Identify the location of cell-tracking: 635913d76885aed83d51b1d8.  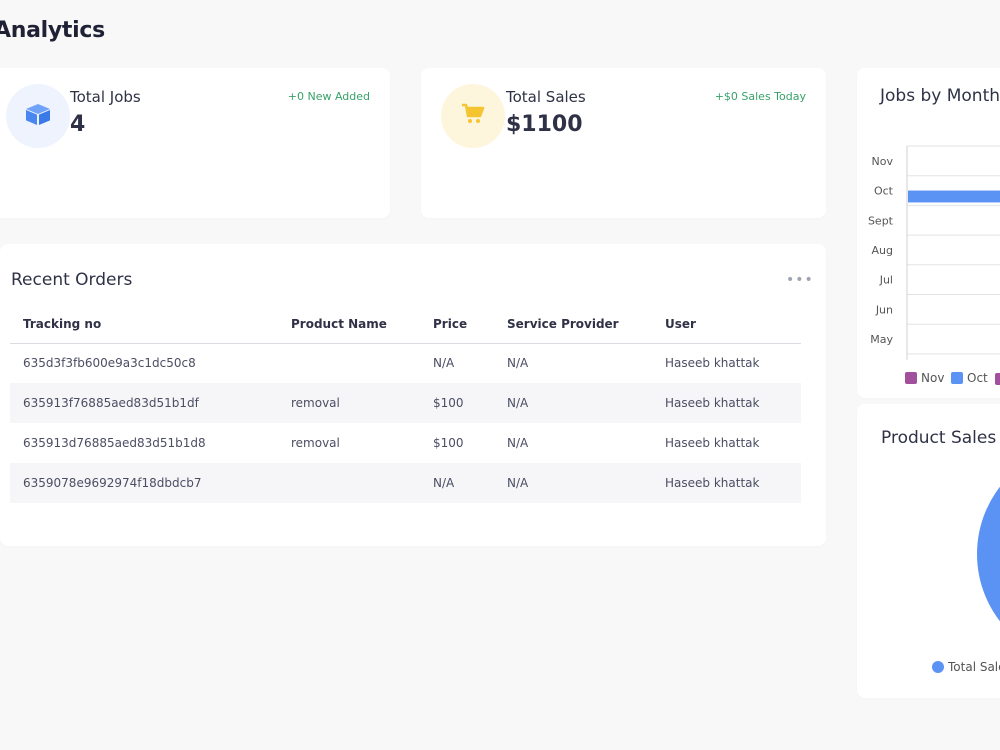
(114, 443).